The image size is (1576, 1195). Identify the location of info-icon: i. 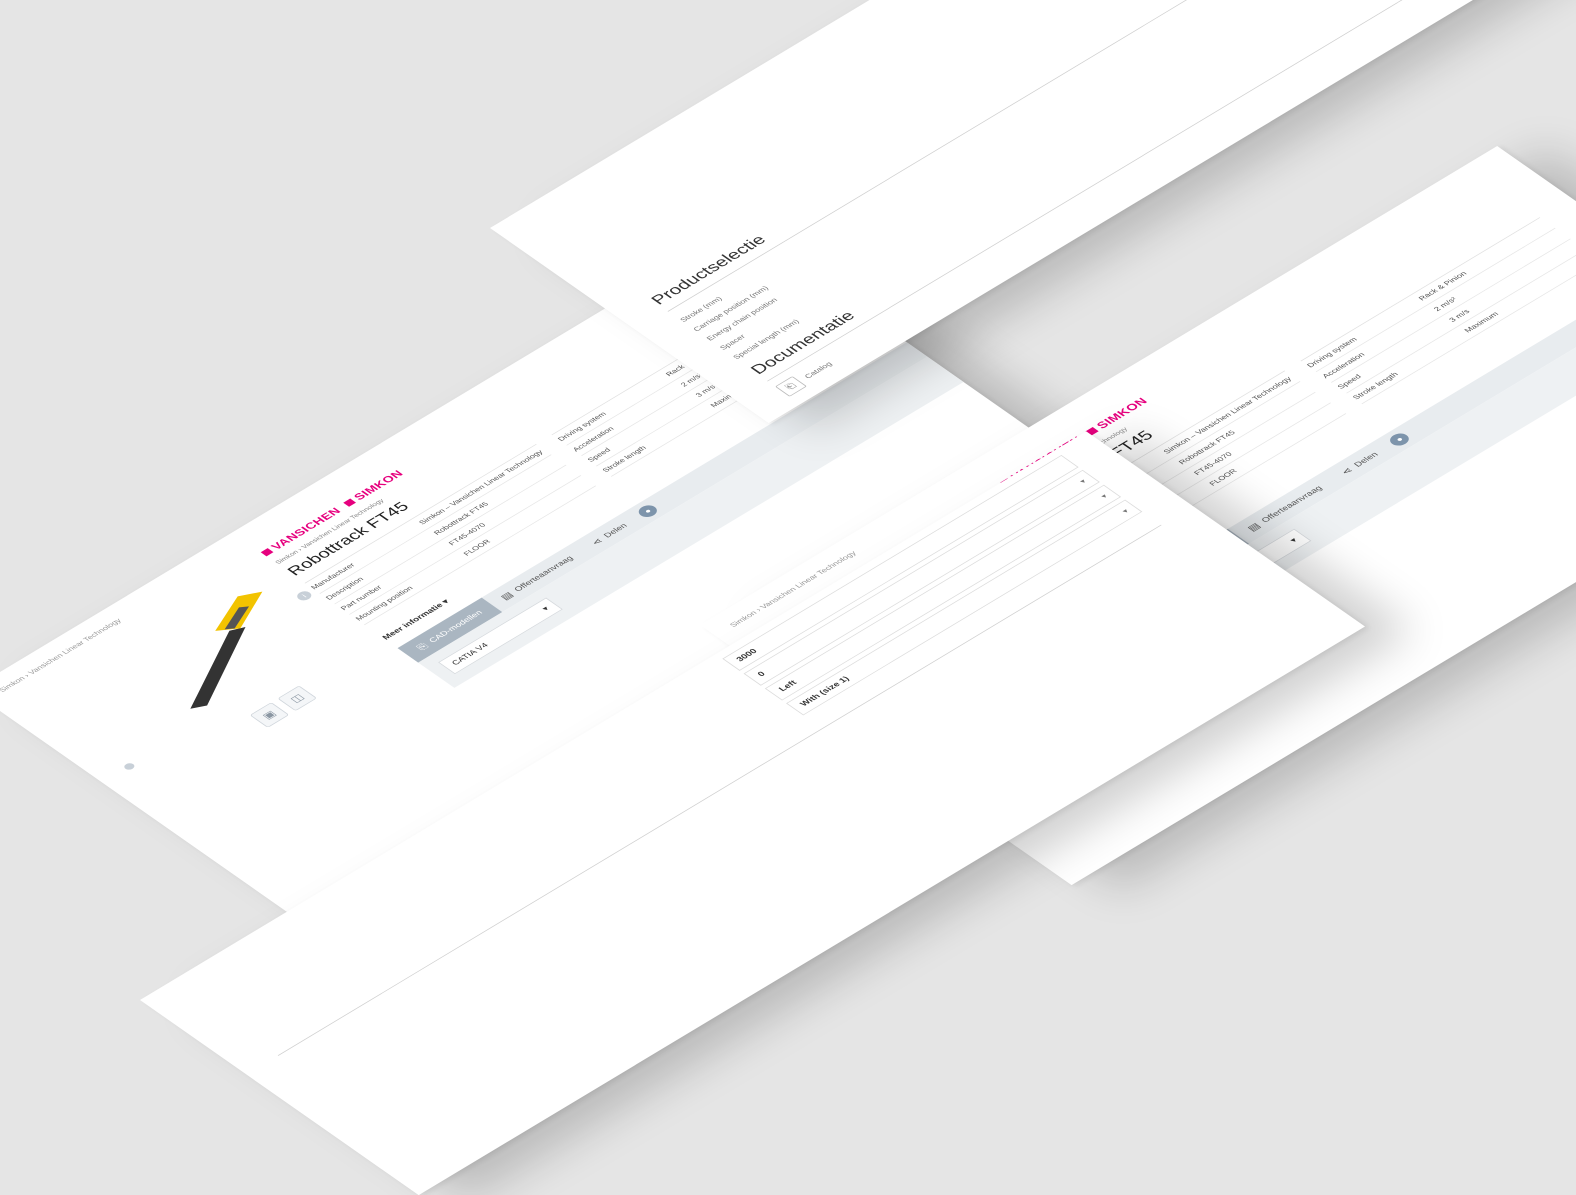
(304, 596).